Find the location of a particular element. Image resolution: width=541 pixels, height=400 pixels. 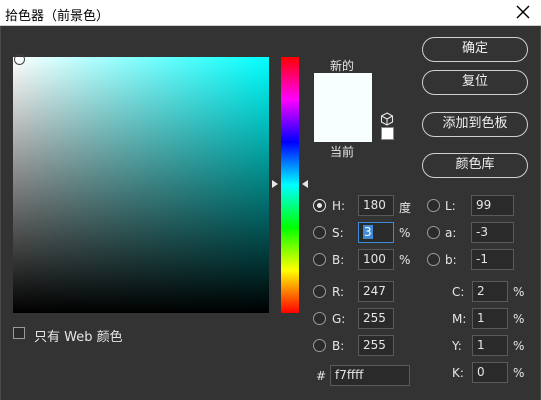

lab-a-radio is located at coordinates (433, 232).